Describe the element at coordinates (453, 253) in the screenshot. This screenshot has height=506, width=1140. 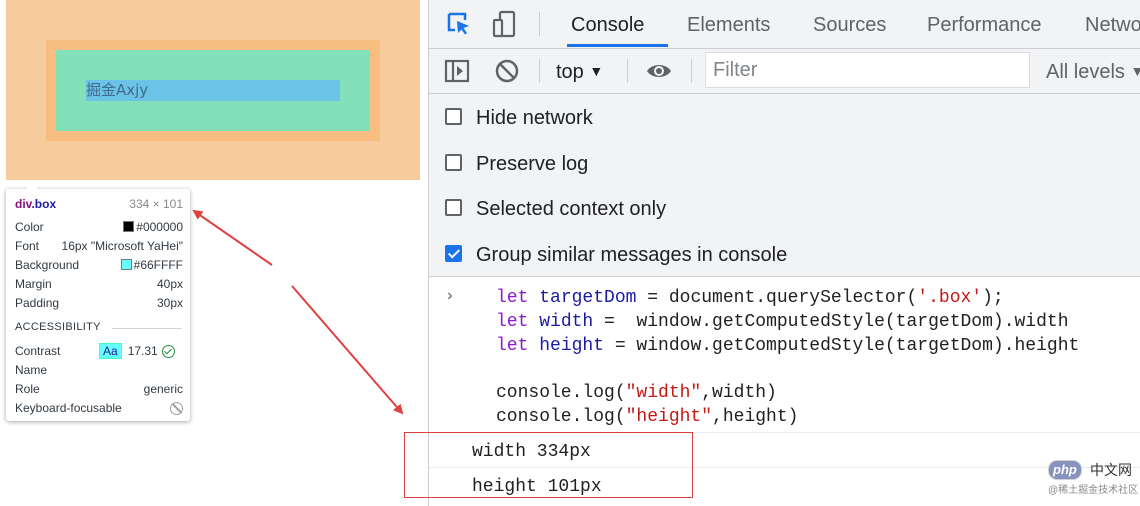
I see `checkbox-checked` at that location.